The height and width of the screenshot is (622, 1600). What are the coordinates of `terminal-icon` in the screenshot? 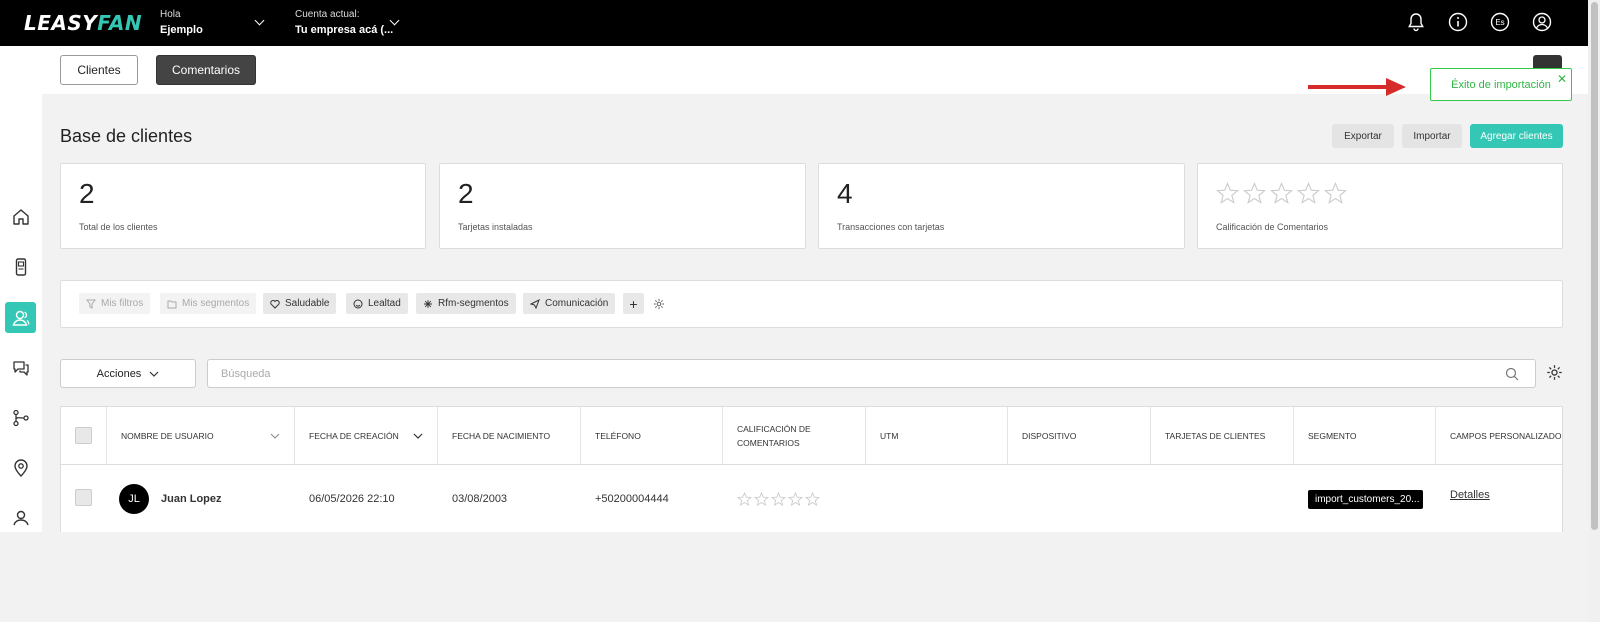 It's located at (20, 266).